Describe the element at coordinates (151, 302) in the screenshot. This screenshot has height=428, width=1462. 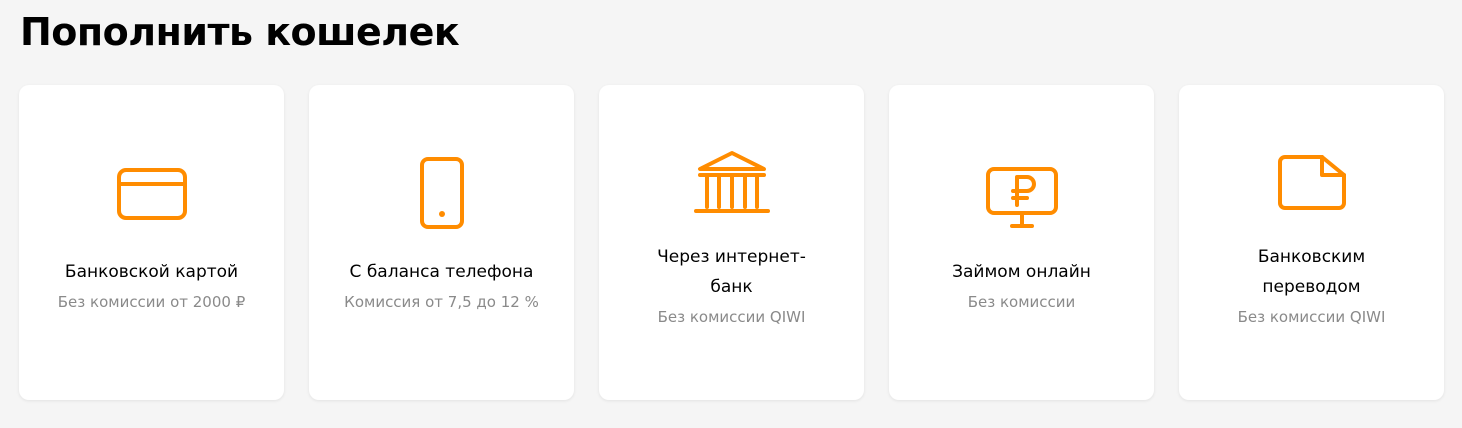
I see `card-subtitle: Без комиссии от 2000 ₽` at that location.